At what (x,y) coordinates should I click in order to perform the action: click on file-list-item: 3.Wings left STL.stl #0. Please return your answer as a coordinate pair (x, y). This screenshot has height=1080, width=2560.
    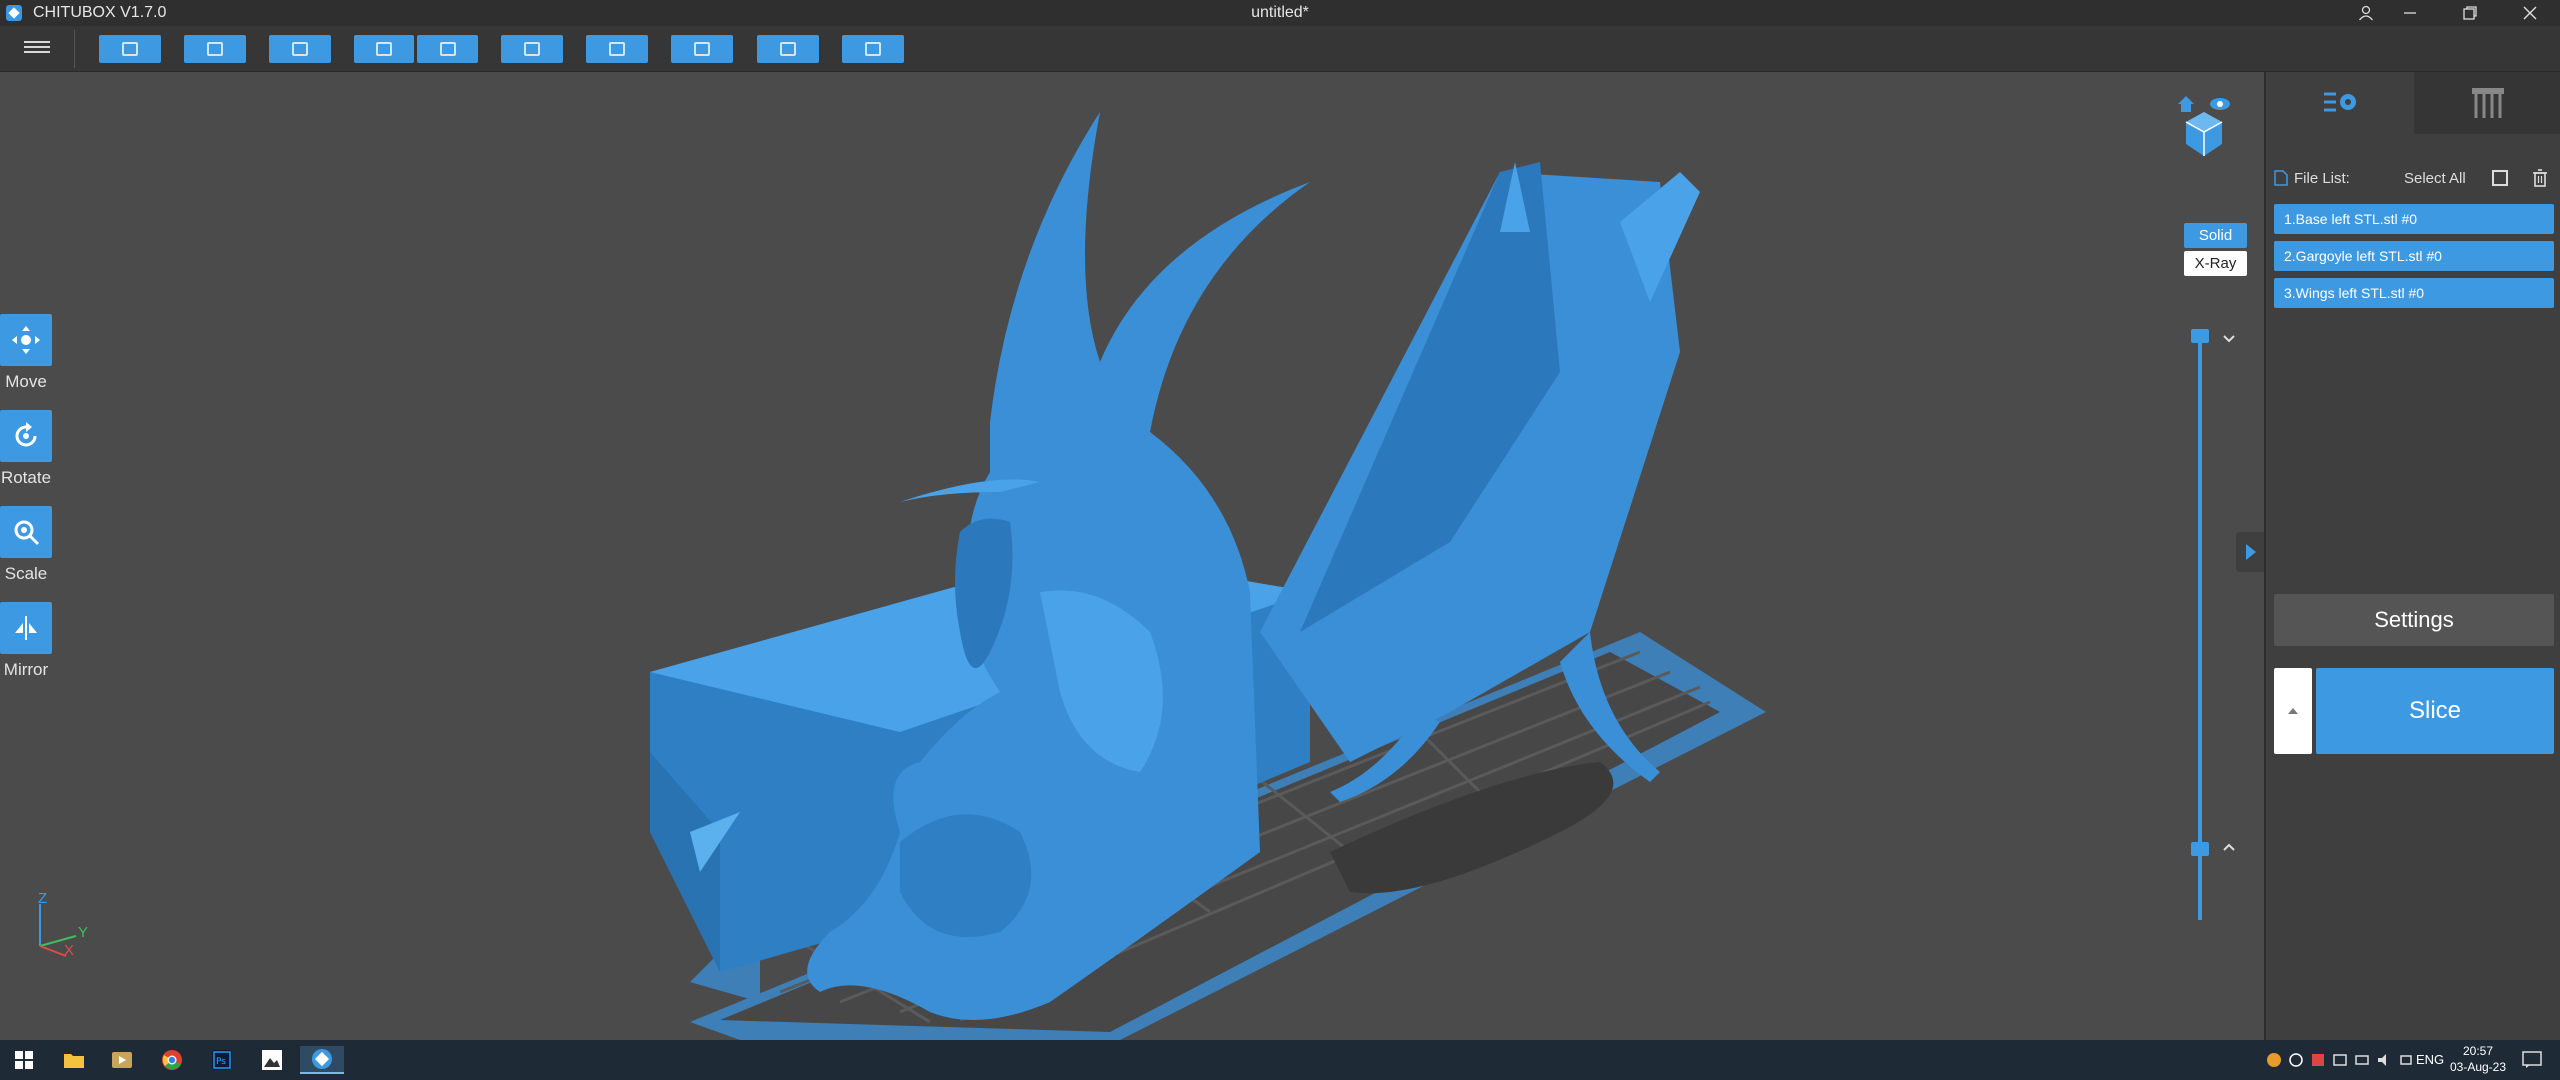
    Looking at the image, I should click on (2414, 293).